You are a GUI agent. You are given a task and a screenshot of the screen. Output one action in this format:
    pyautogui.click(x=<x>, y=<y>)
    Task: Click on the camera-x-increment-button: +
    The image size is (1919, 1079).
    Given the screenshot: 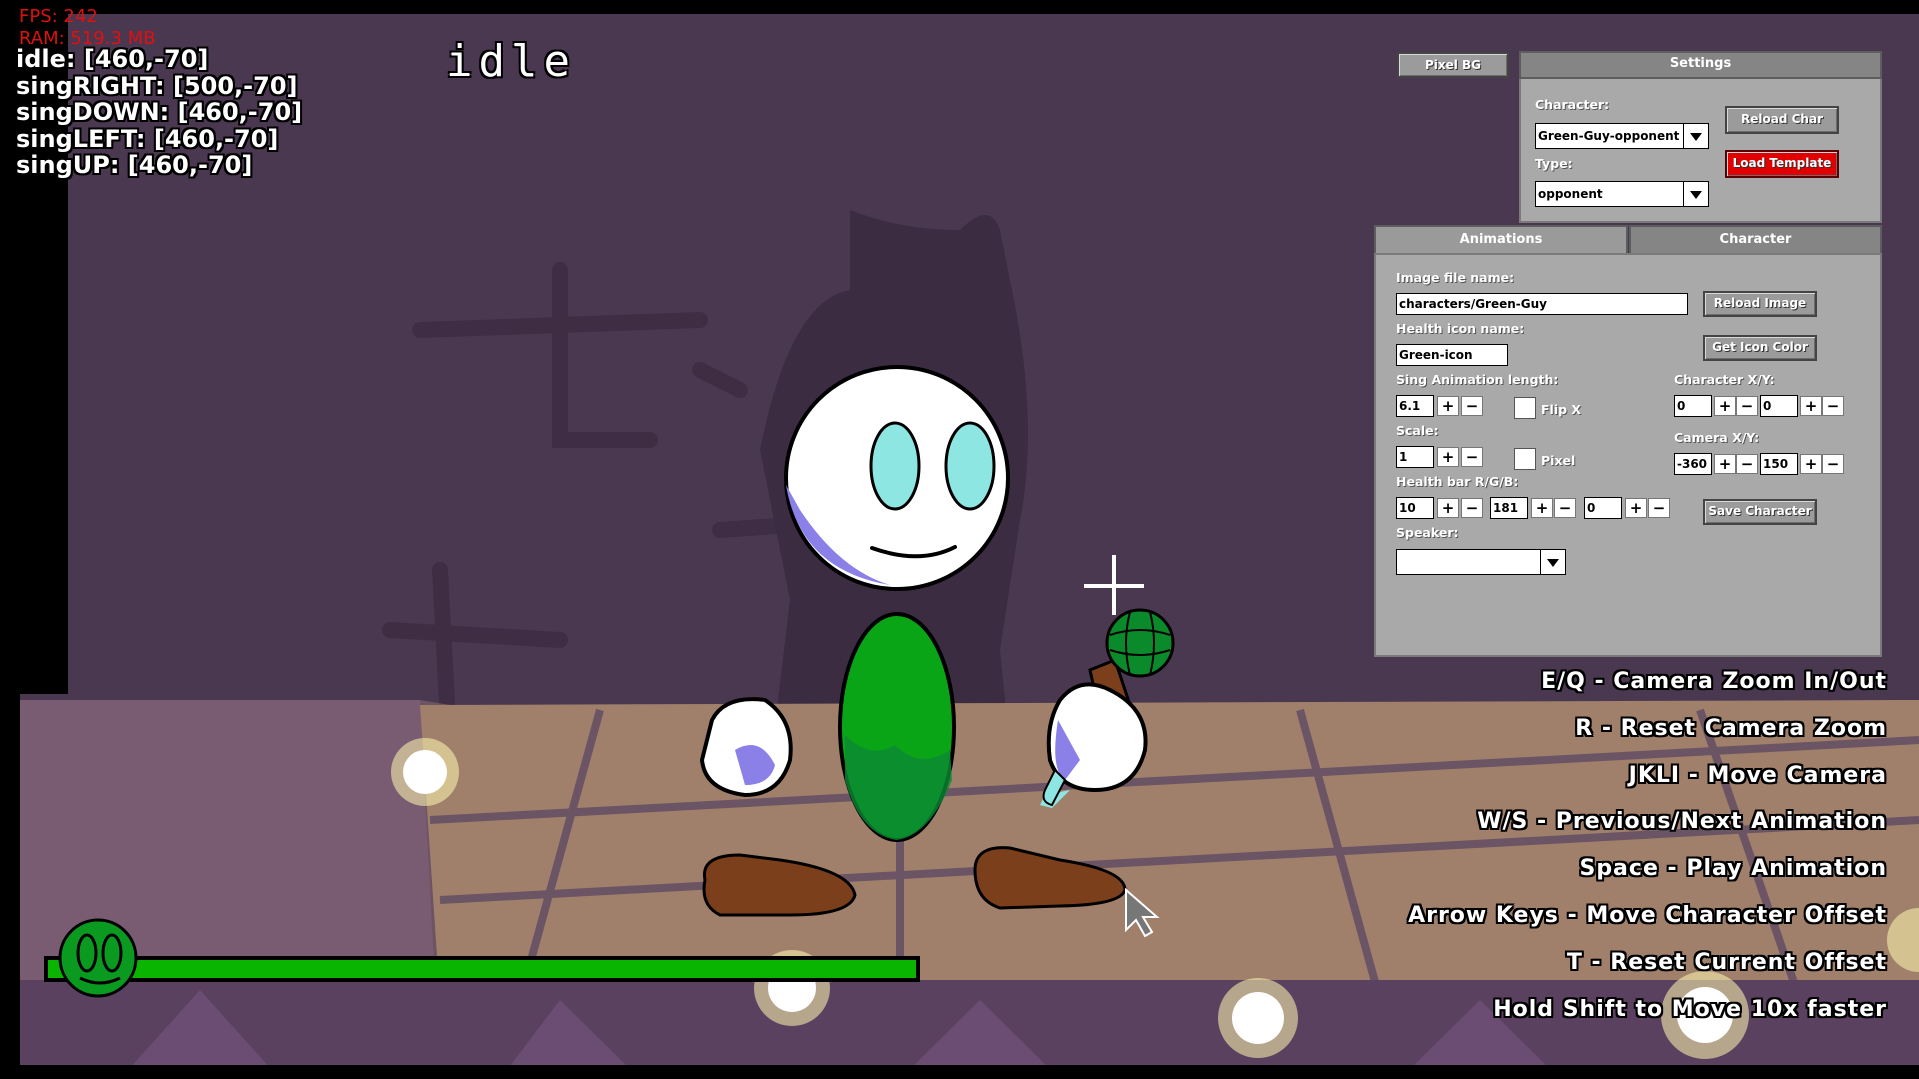 What is the action you would take?
    pyautogui.click(x=1725, y=464)
    